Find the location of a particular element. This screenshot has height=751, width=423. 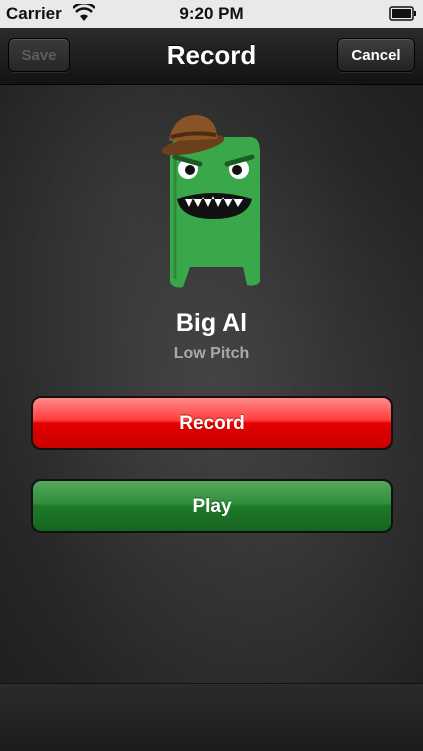

bottom-bar is located at coordinates (211, 717).